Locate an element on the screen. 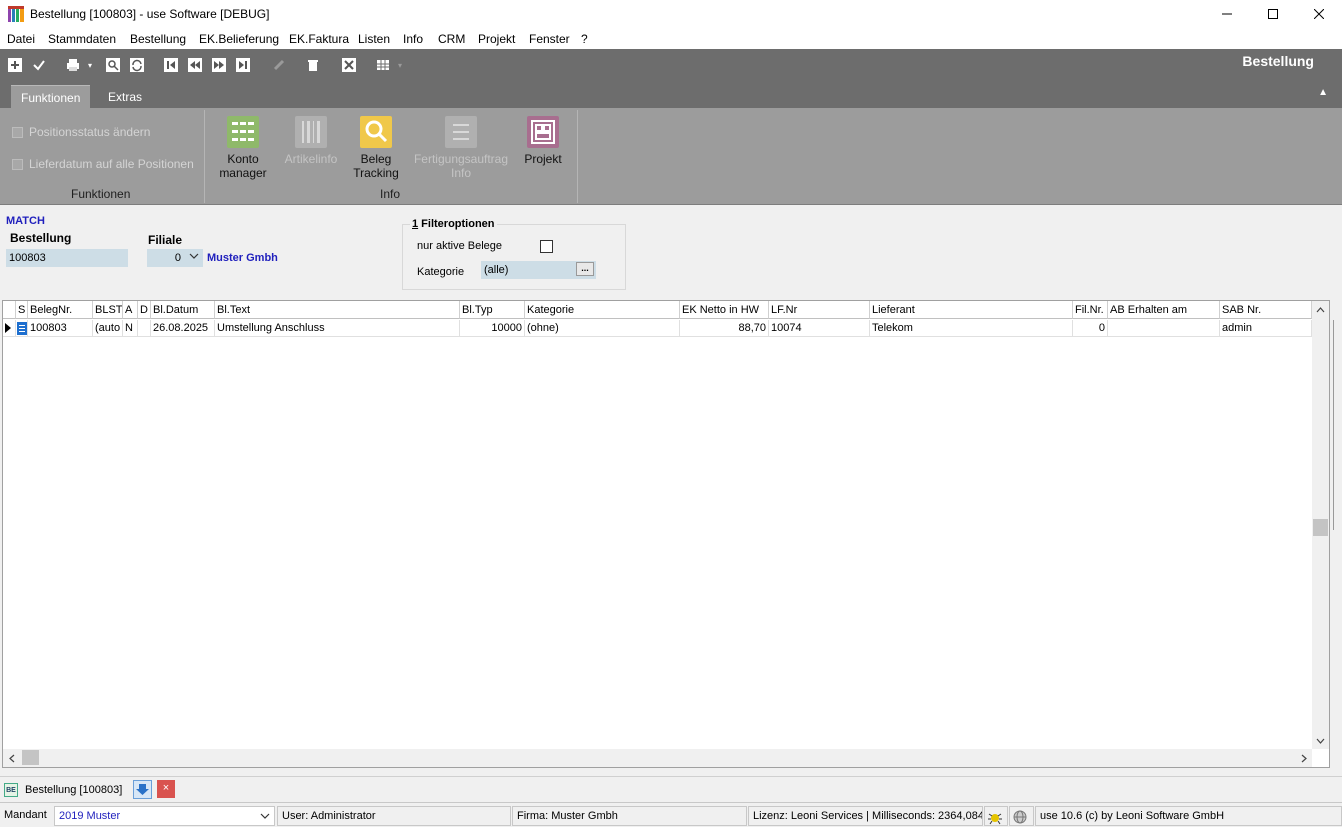  projekt-button: Projekt is located at coordinates (543, 141).